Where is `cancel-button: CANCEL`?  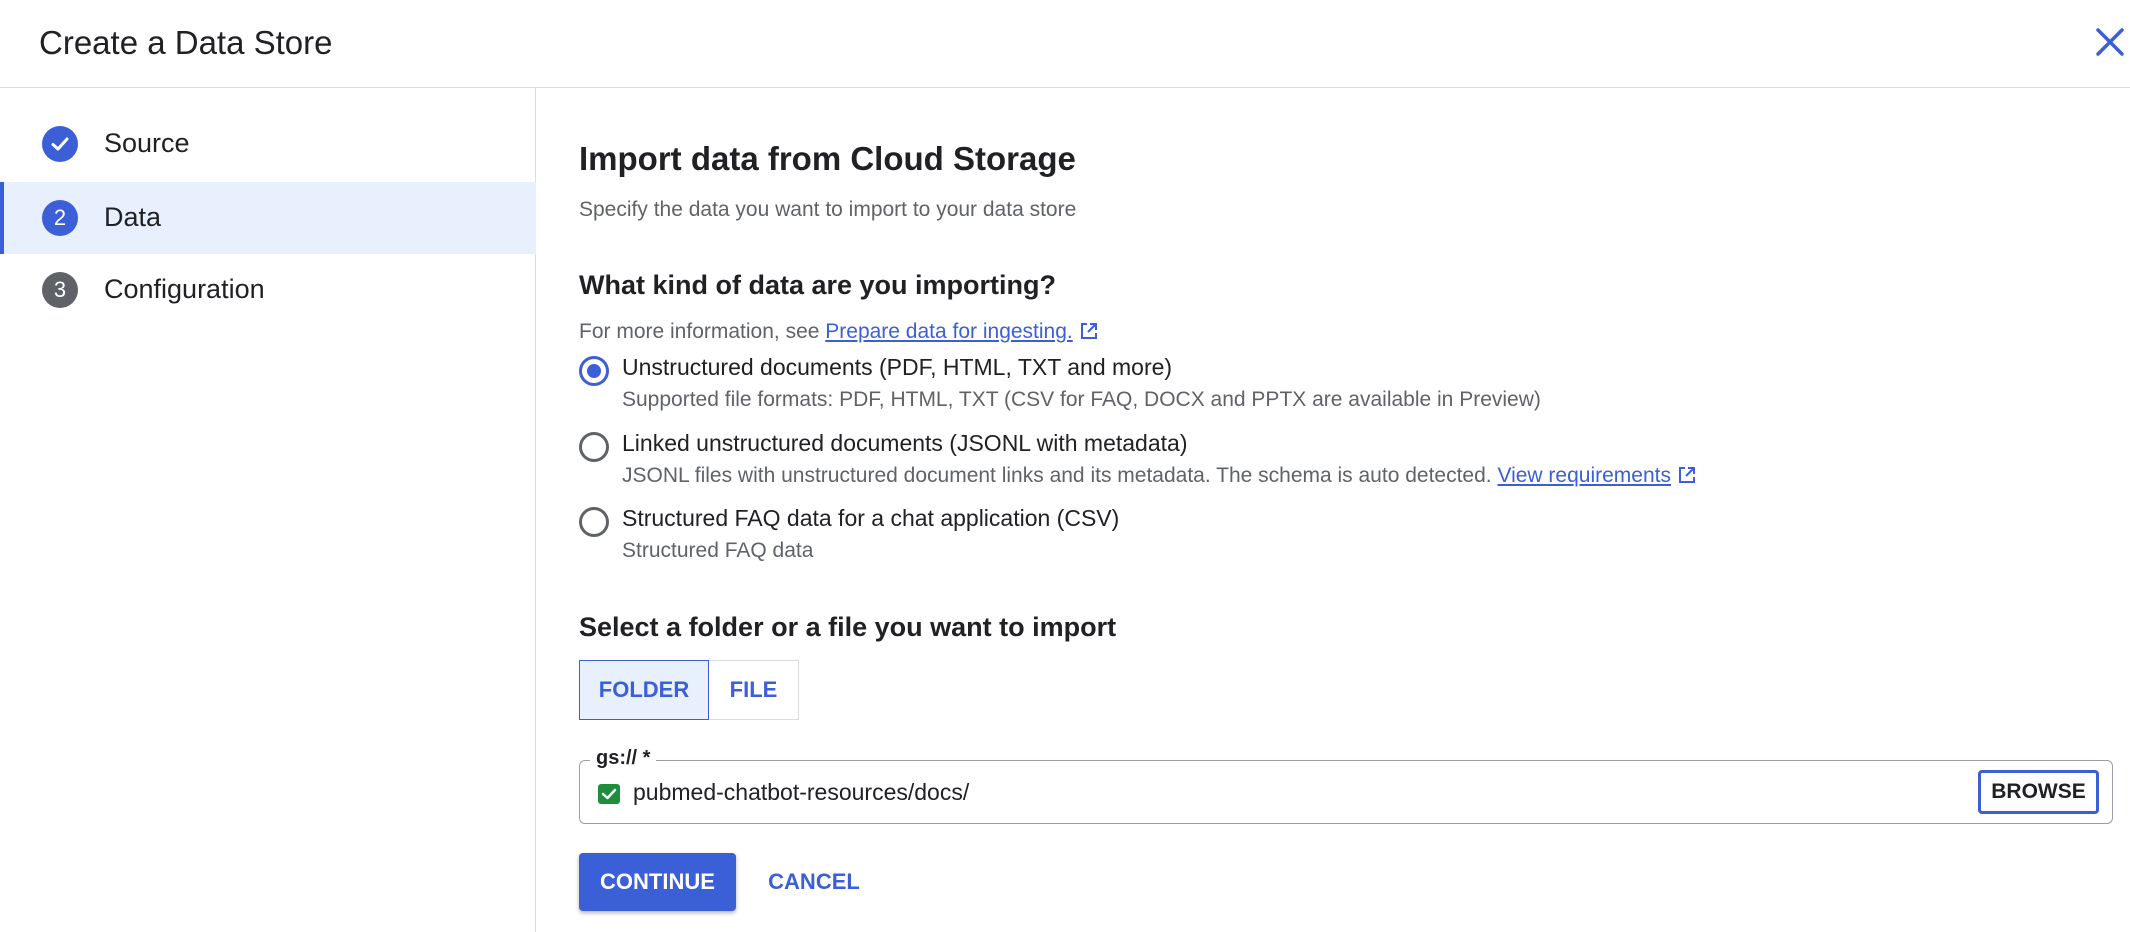 cancel-button: CANCEL is located at coordinates (814, 882).